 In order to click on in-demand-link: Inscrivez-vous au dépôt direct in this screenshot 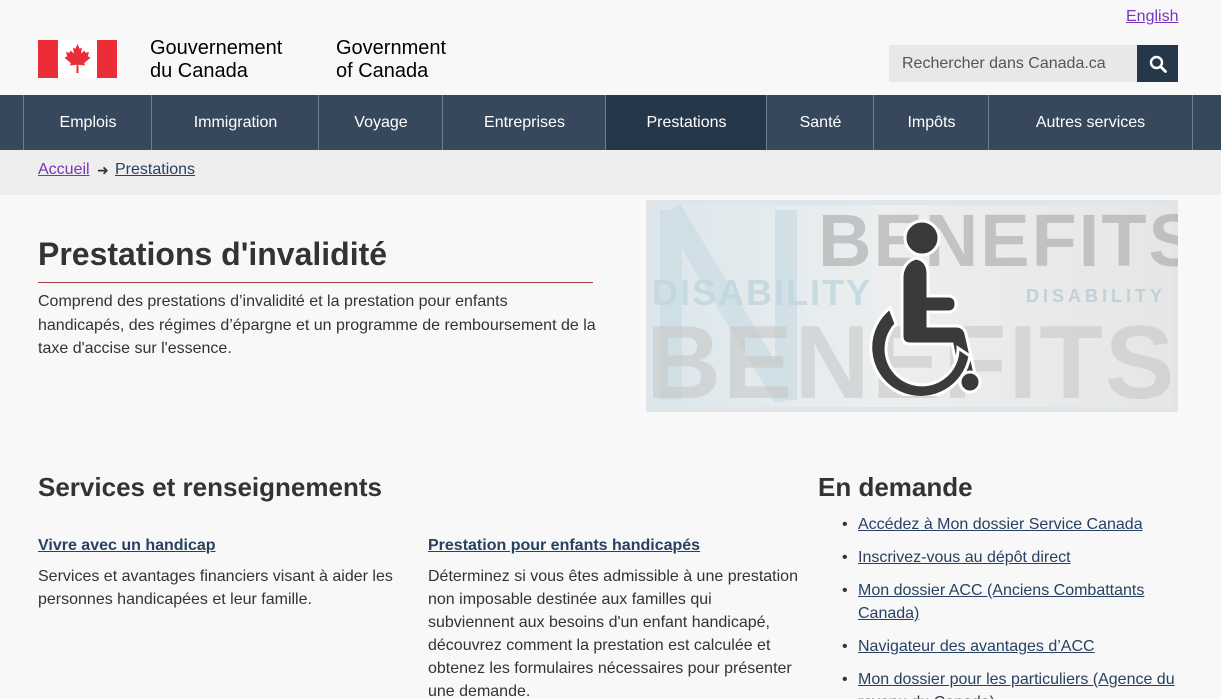, I will do `click(964, 557)`.